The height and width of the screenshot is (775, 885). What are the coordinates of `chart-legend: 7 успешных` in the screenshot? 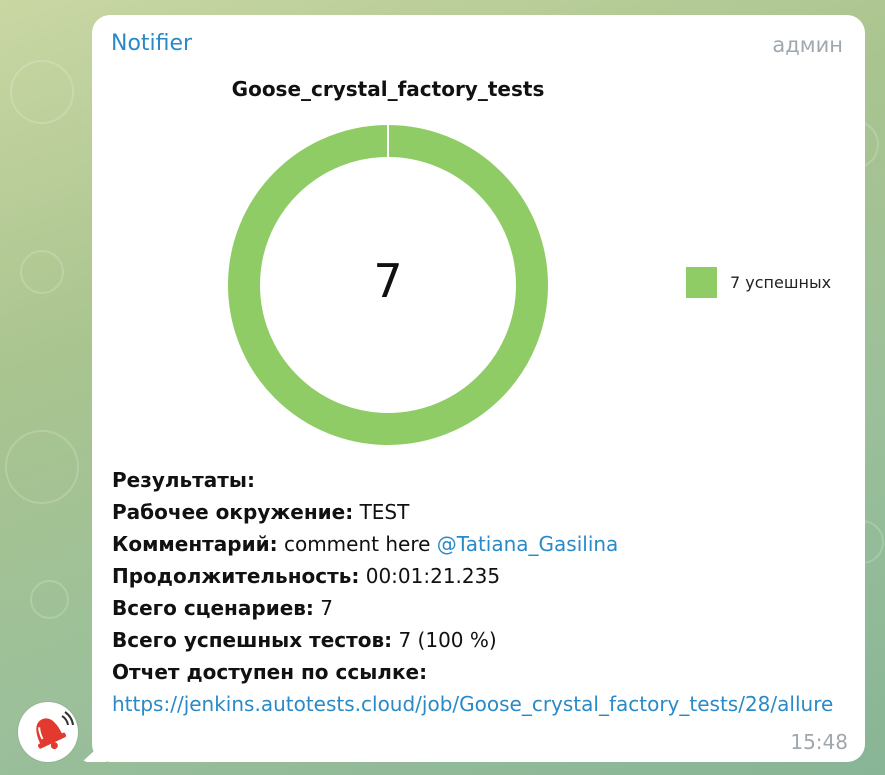 It's located at (758, 282).